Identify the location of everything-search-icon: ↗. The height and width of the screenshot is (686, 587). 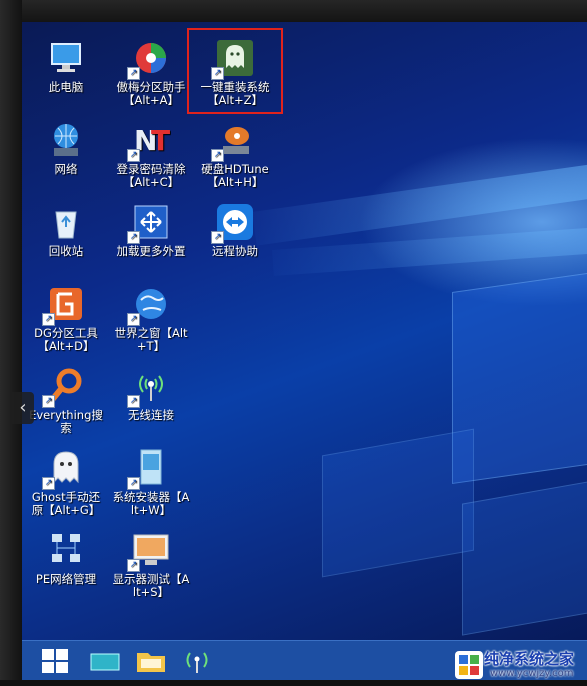
(64, 387).